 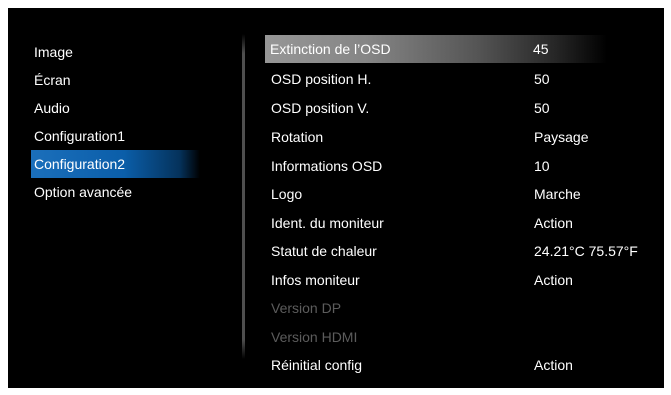 What do you see at coordinates (327, 166) in the screenshot?
I see `setting-label: Informations OSD` at bounding box center [327, 166].